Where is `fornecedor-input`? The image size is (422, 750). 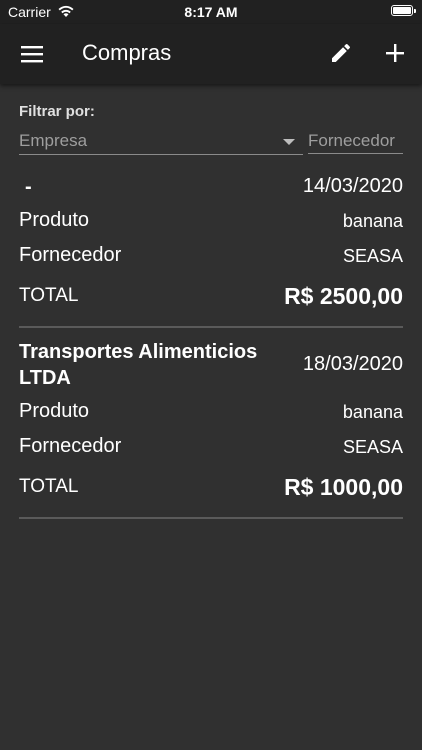
fornecedor-input is located at coordinates (355, 141).